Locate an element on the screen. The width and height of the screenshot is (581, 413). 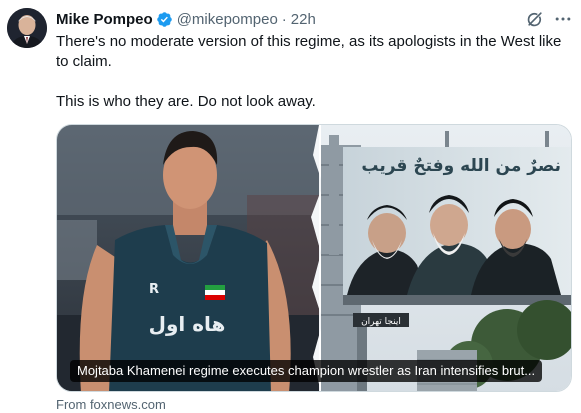
avatar-portrait-icon is located at coordinates (27, 28).